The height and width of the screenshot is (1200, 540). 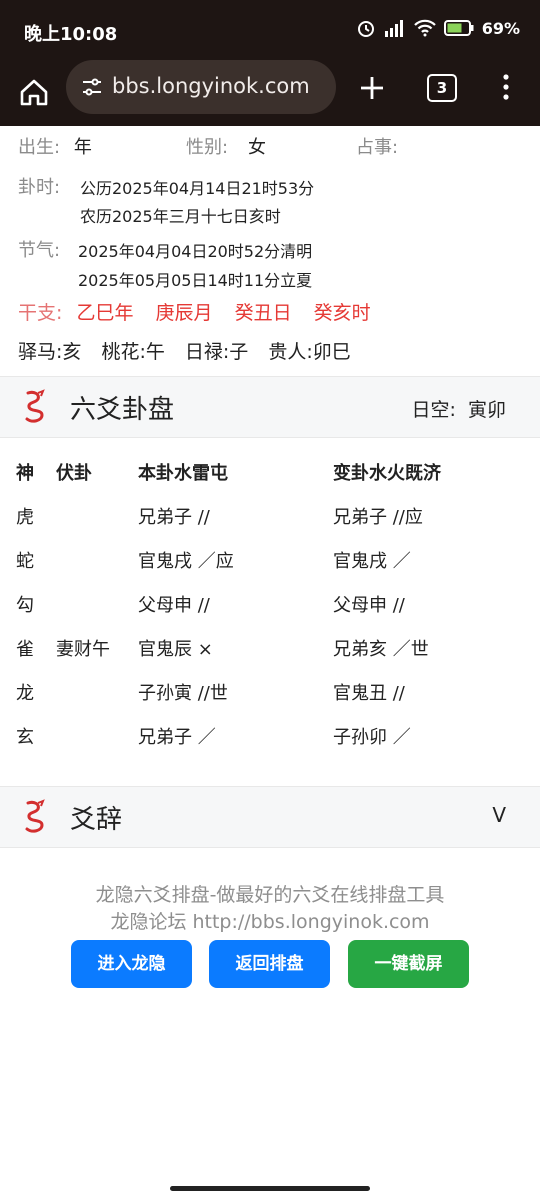 What do you see at coordinates (207, 147) in the screenshot?
I see `gender-label: 性别:` at bounding box center [207, 147].